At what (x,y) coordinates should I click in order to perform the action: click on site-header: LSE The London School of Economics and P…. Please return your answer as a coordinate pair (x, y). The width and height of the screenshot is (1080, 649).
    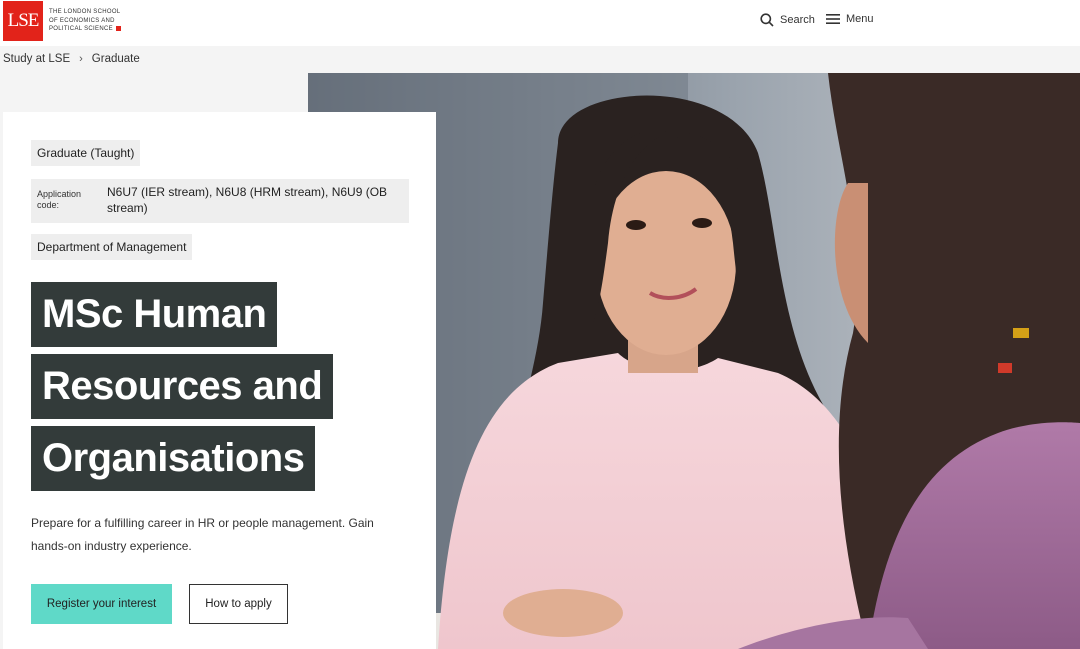
    Looking at the image, I should click on (540, 23).